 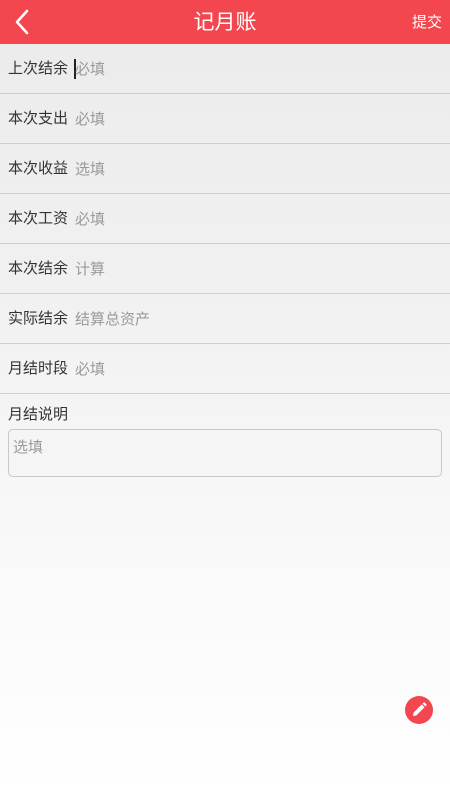 I want to click on form-row-last-balance: 上次结余, so click(x=225, y=69).